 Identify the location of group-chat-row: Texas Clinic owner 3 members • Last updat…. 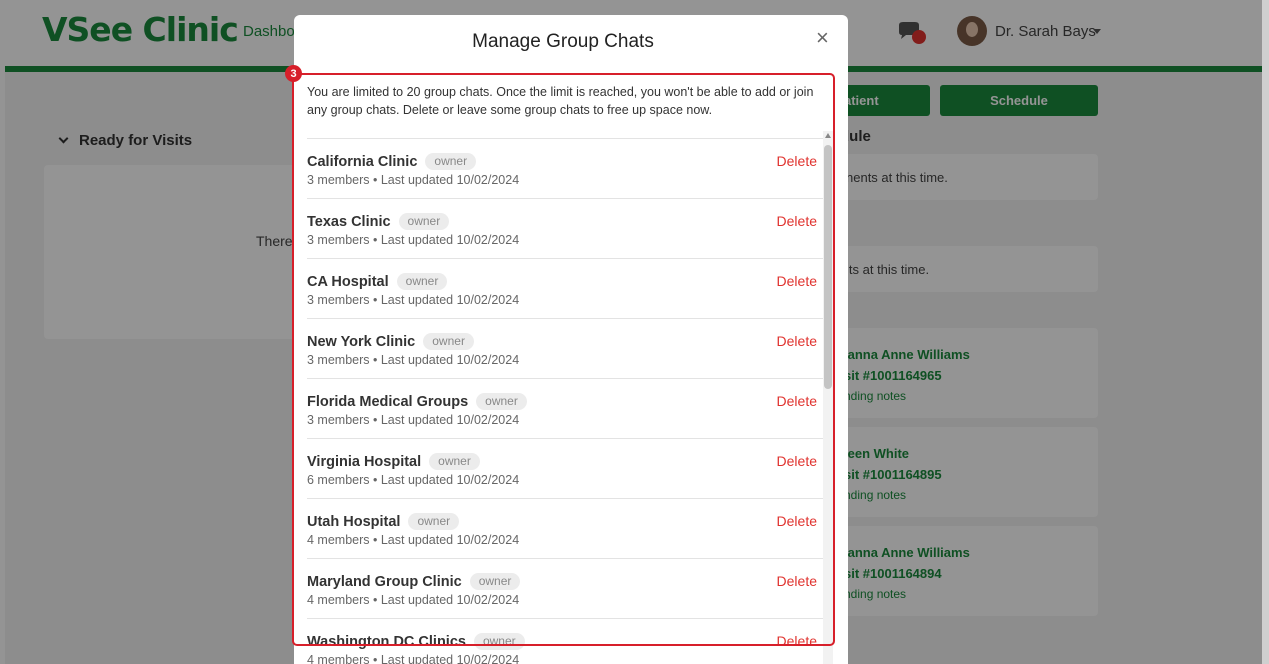
(566, 228).